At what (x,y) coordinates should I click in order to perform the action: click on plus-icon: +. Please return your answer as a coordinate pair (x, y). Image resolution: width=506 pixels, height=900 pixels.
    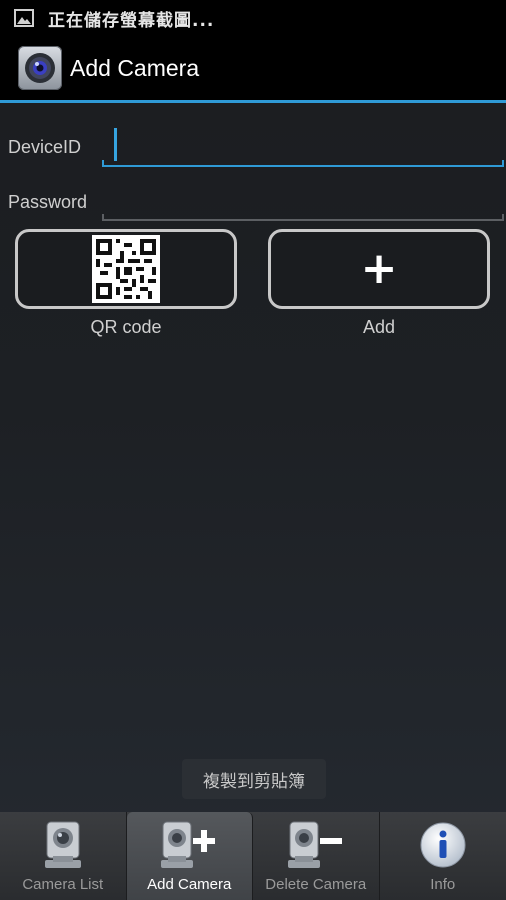
    Looking at the image, I should click on (379, 268).